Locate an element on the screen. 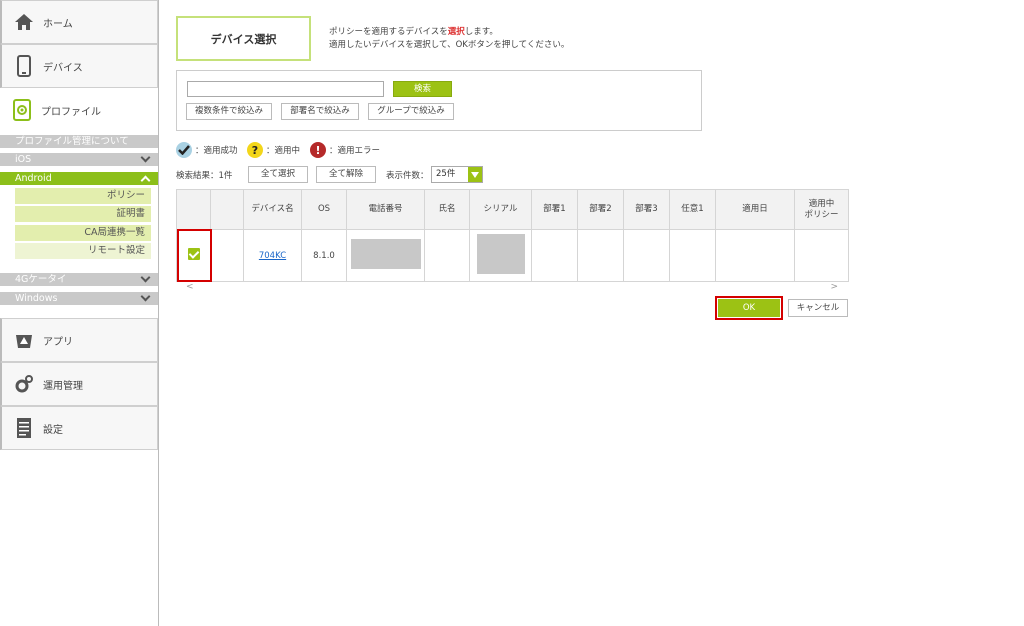  nav-home: ホーム is located at coordinates (79, 22).